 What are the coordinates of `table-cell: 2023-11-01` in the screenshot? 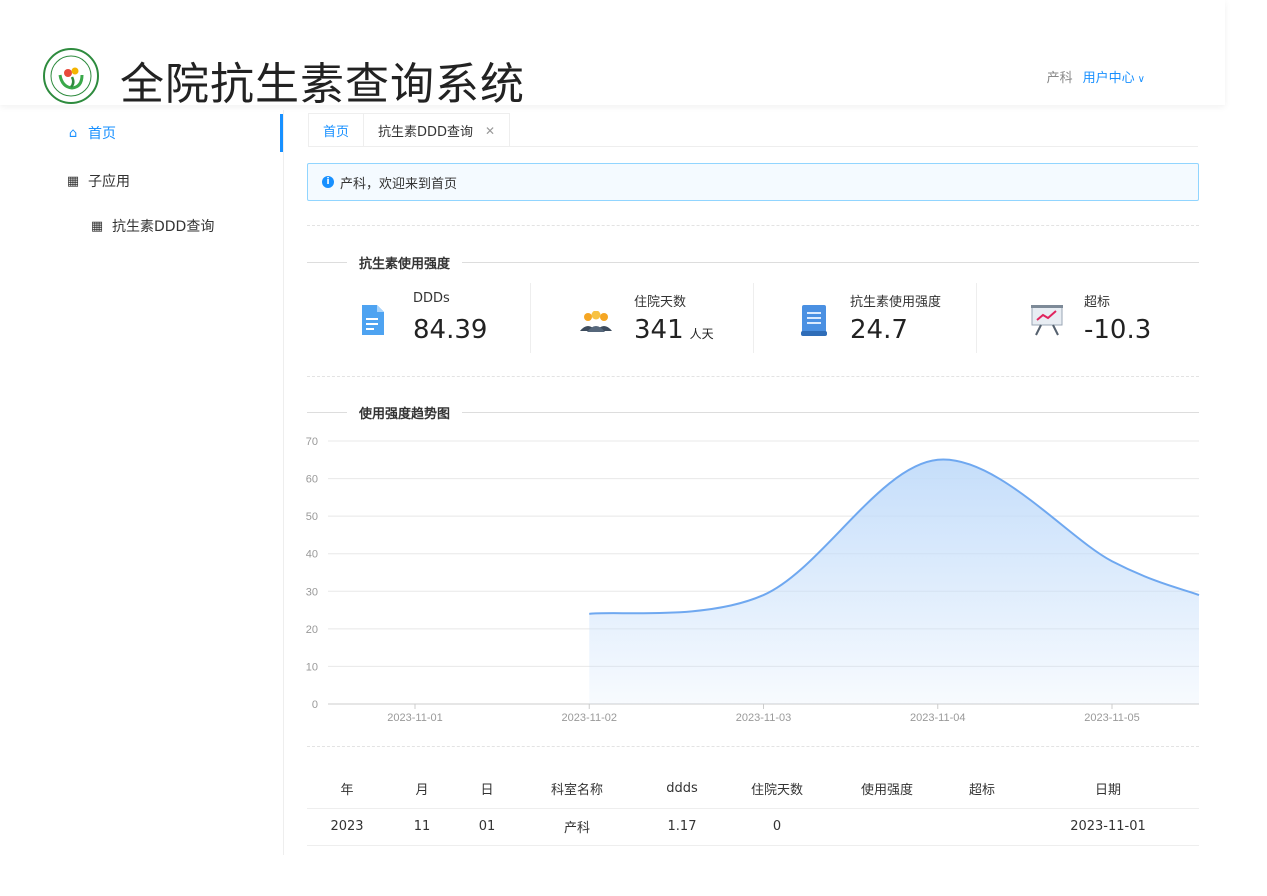 It's located at (1108, 826).